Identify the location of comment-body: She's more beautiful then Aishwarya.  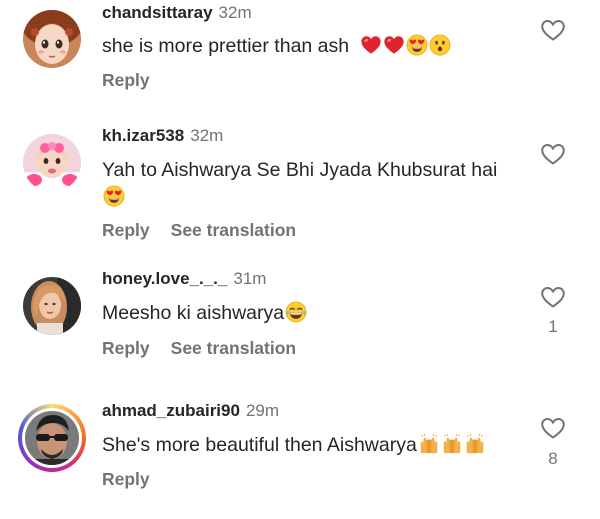
(259, 445).